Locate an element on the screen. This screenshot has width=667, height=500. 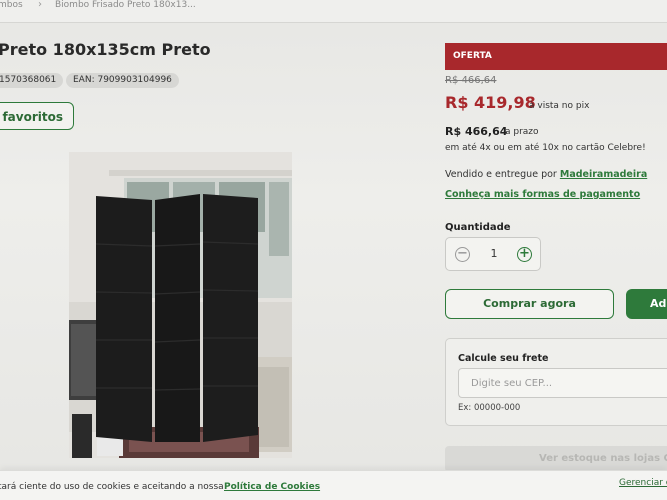
manage-cookies-link: Gerenciar c is located at coordinates (643, 483).